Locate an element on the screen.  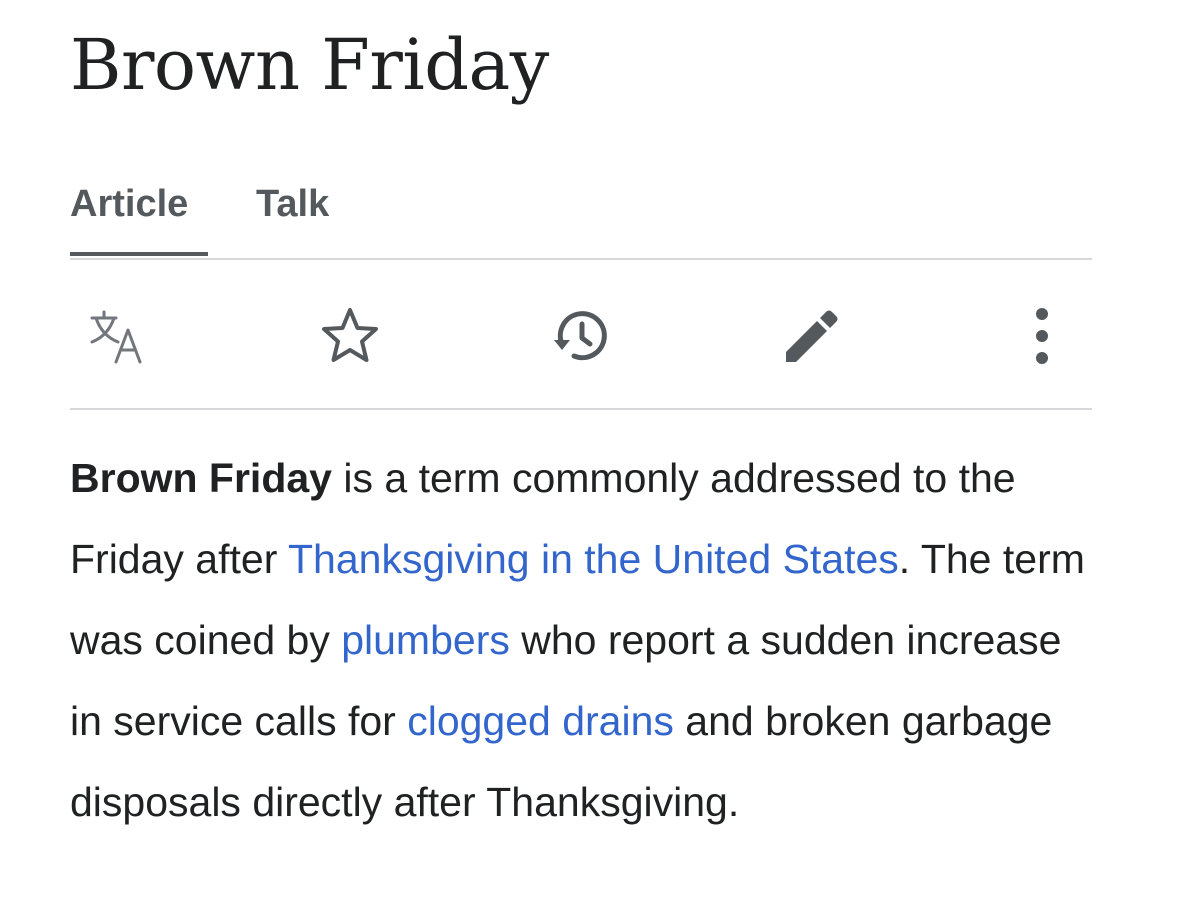
history-icon is located at coordinates (582, 336).